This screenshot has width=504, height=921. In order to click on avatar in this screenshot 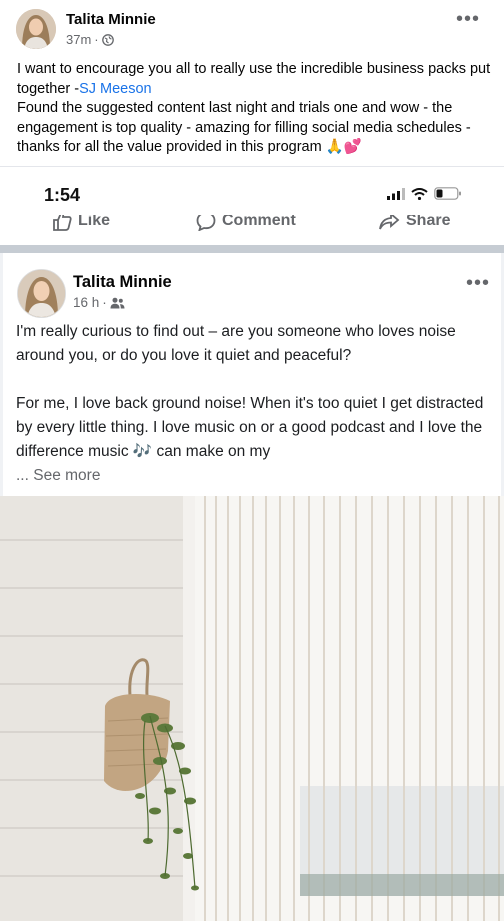, I will do `click(36, 29)`.